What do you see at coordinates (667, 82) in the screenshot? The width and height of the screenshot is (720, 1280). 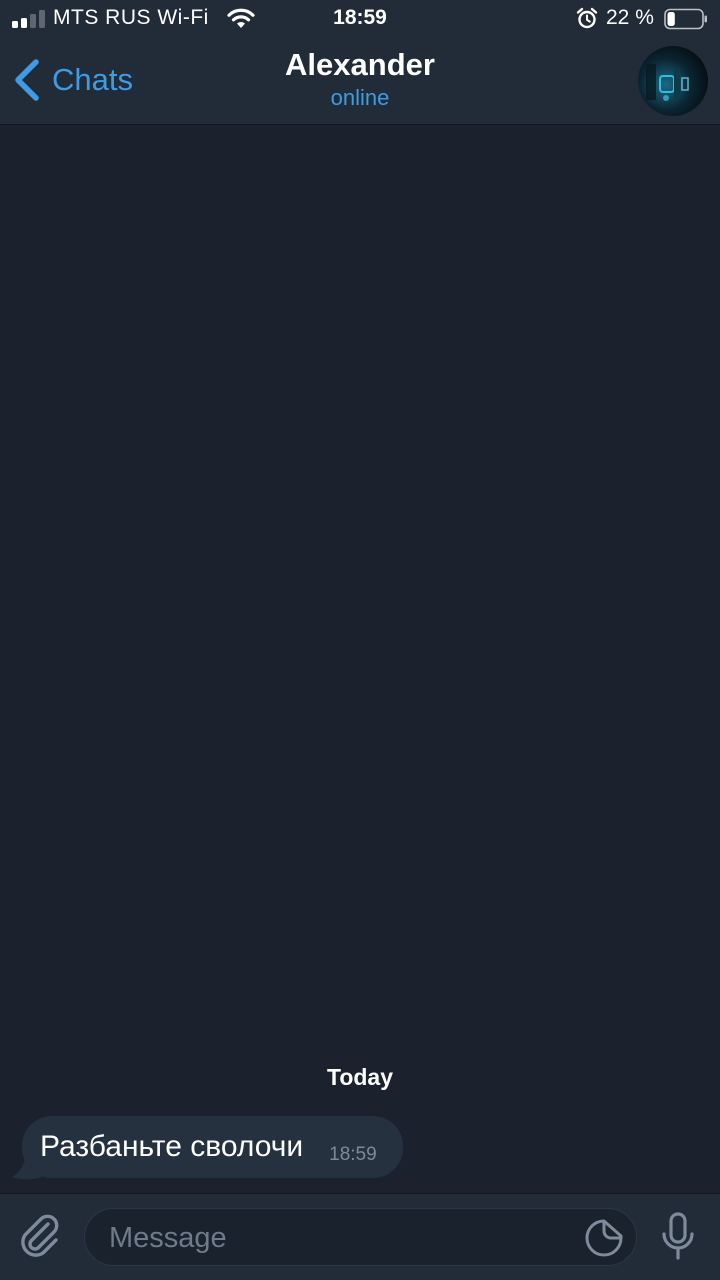 I see `avatar-image` at bounding box center [667, 82].